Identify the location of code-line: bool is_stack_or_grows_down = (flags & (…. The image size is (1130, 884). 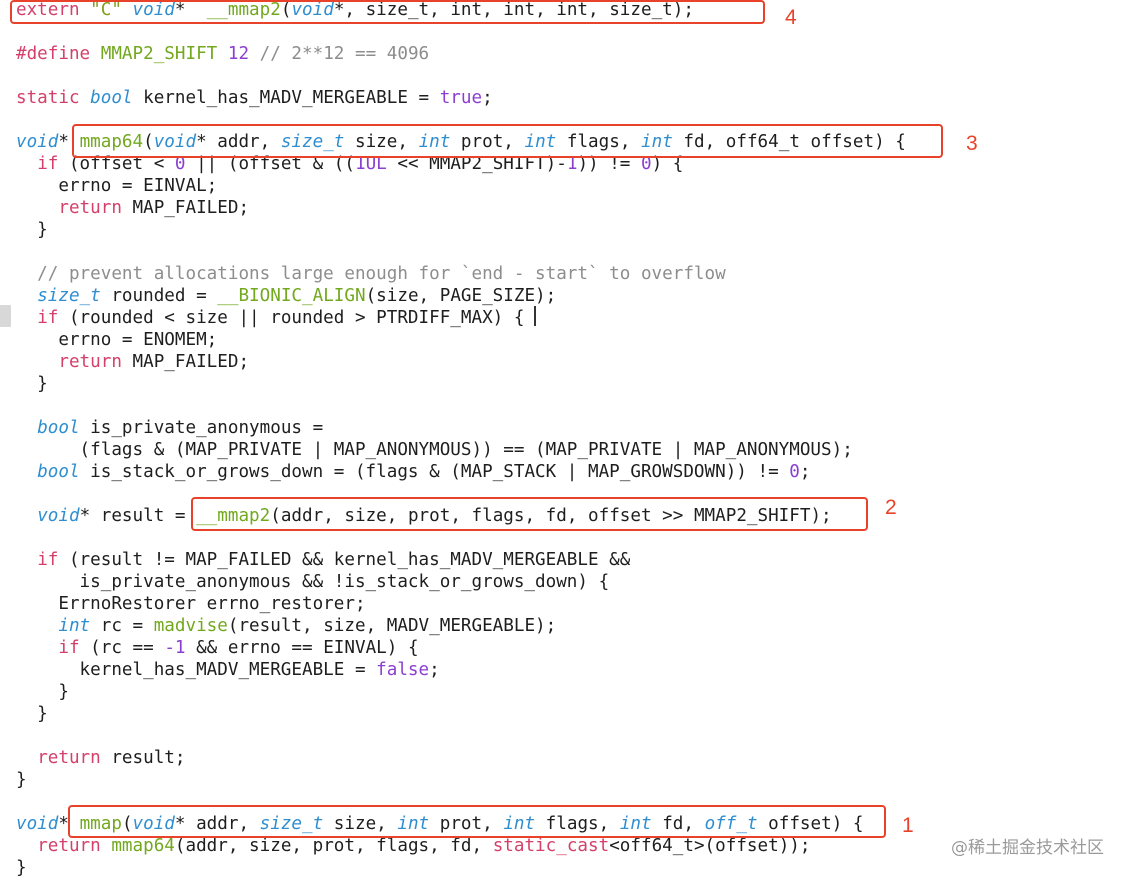
(413, 472).